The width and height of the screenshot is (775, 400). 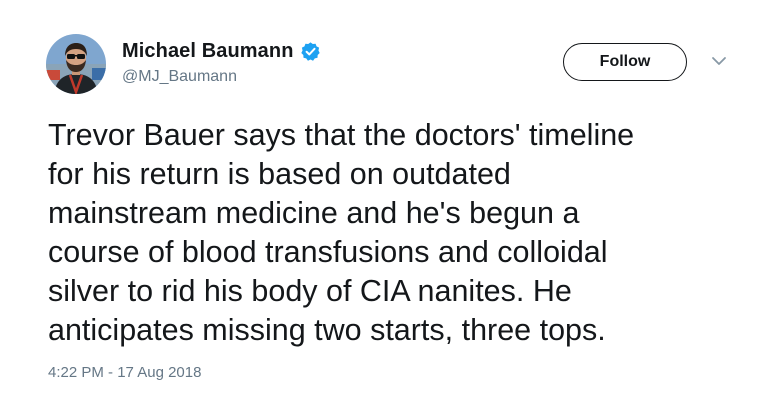 I want to click on avatar, so click(x=76, y=64).